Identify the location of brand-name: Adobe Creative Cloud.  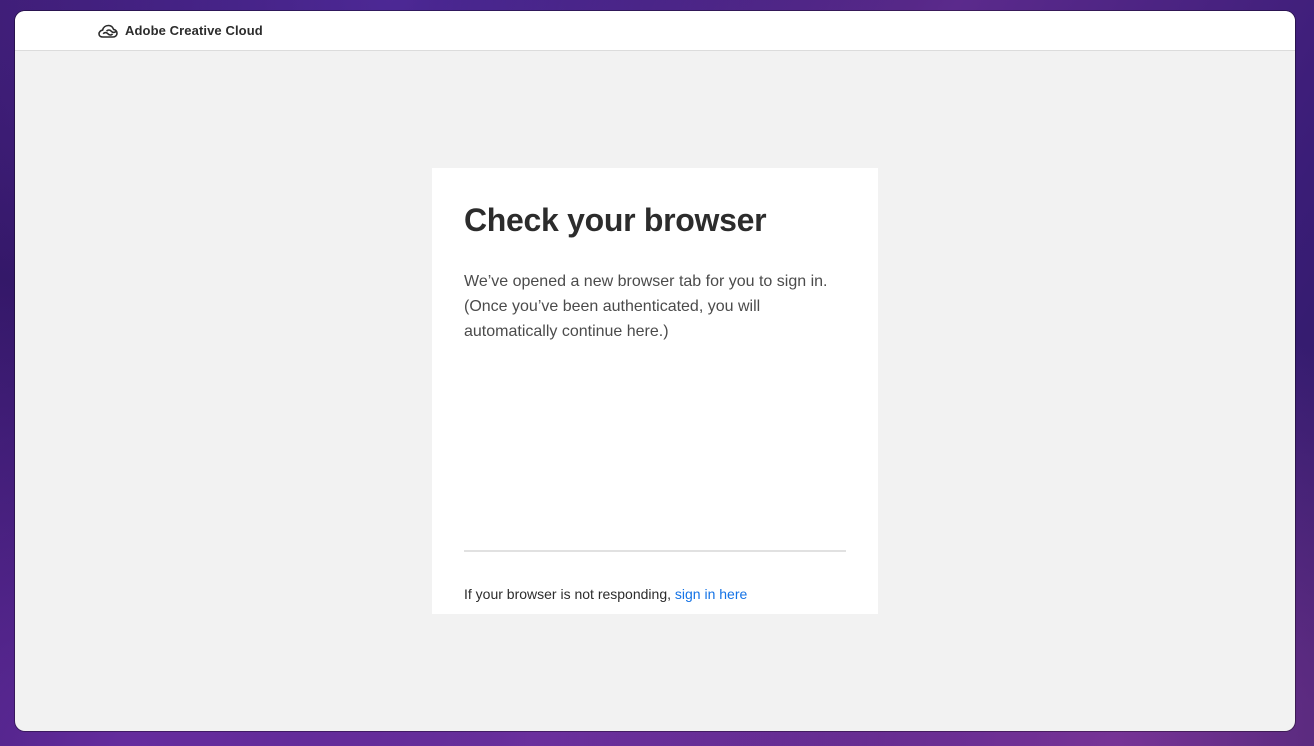
(194, 30).